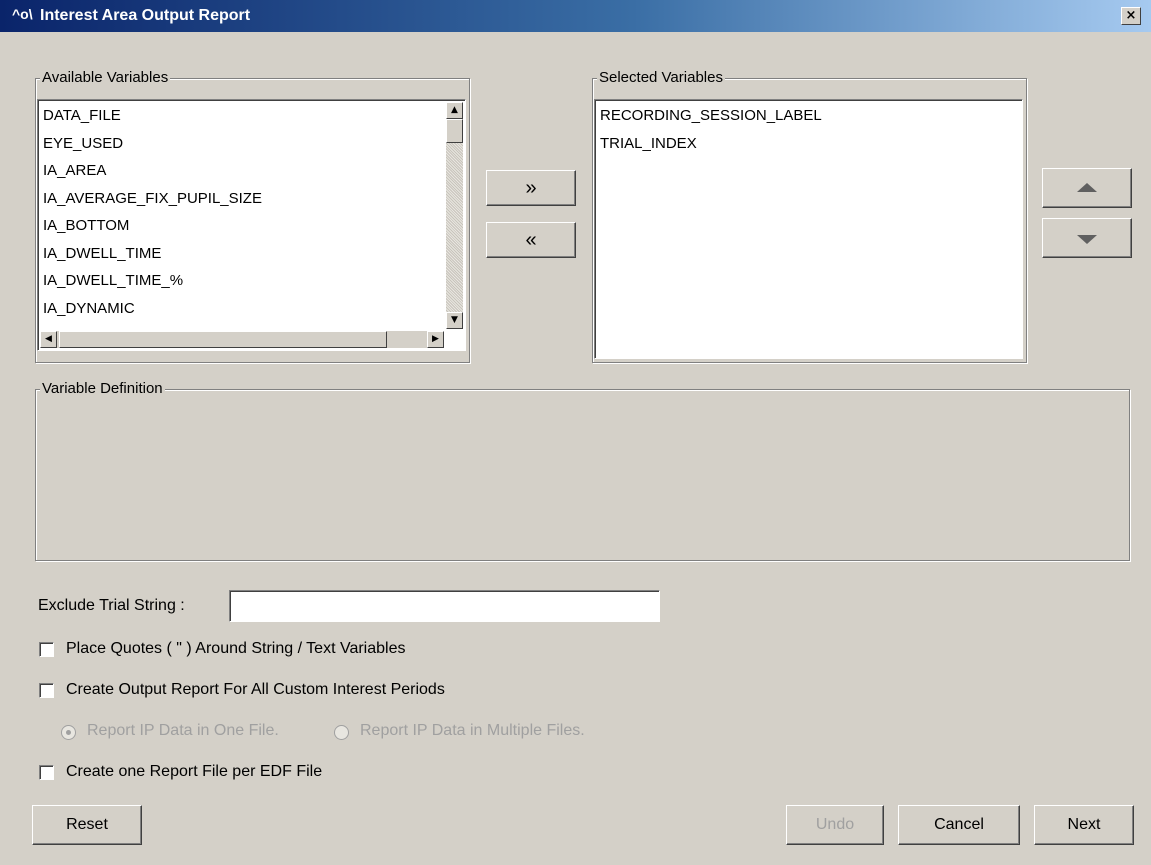  What do you see at coordinates (22, 14) in the screenshot?
I see `eyelink-app-icon: ^o\` at bounding box center [22, 14].